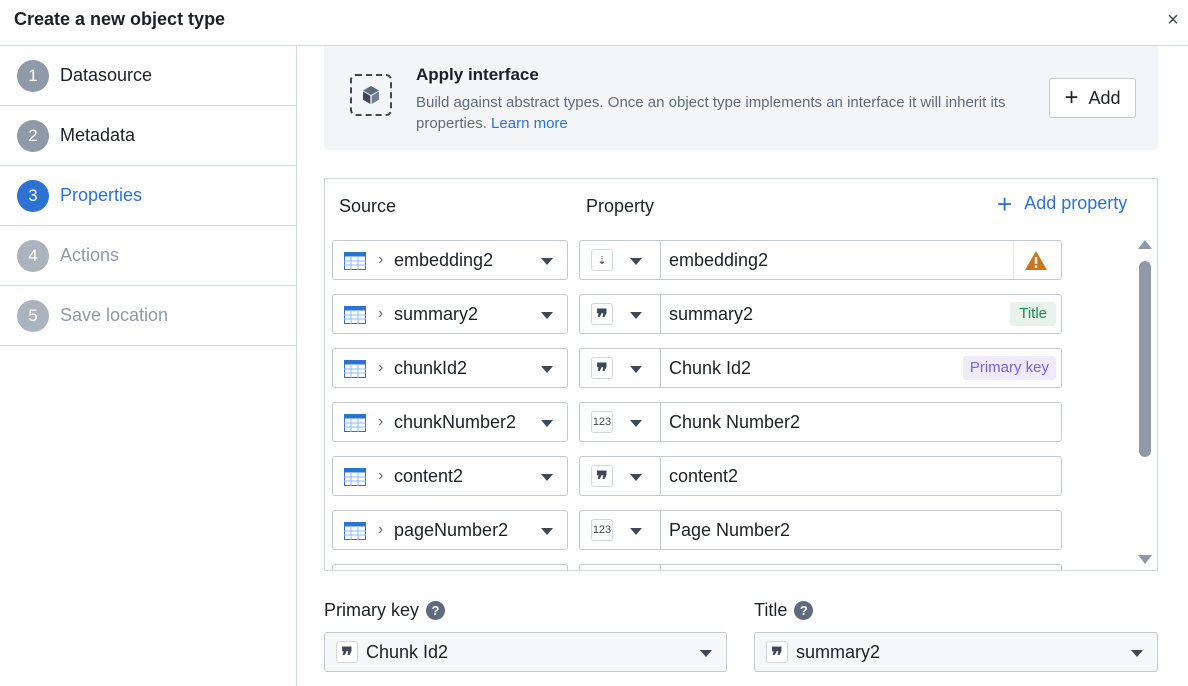 The width and height of the screenshot is (1188, 686). I want to click on source-column-name: summary2, so click(436, 314).